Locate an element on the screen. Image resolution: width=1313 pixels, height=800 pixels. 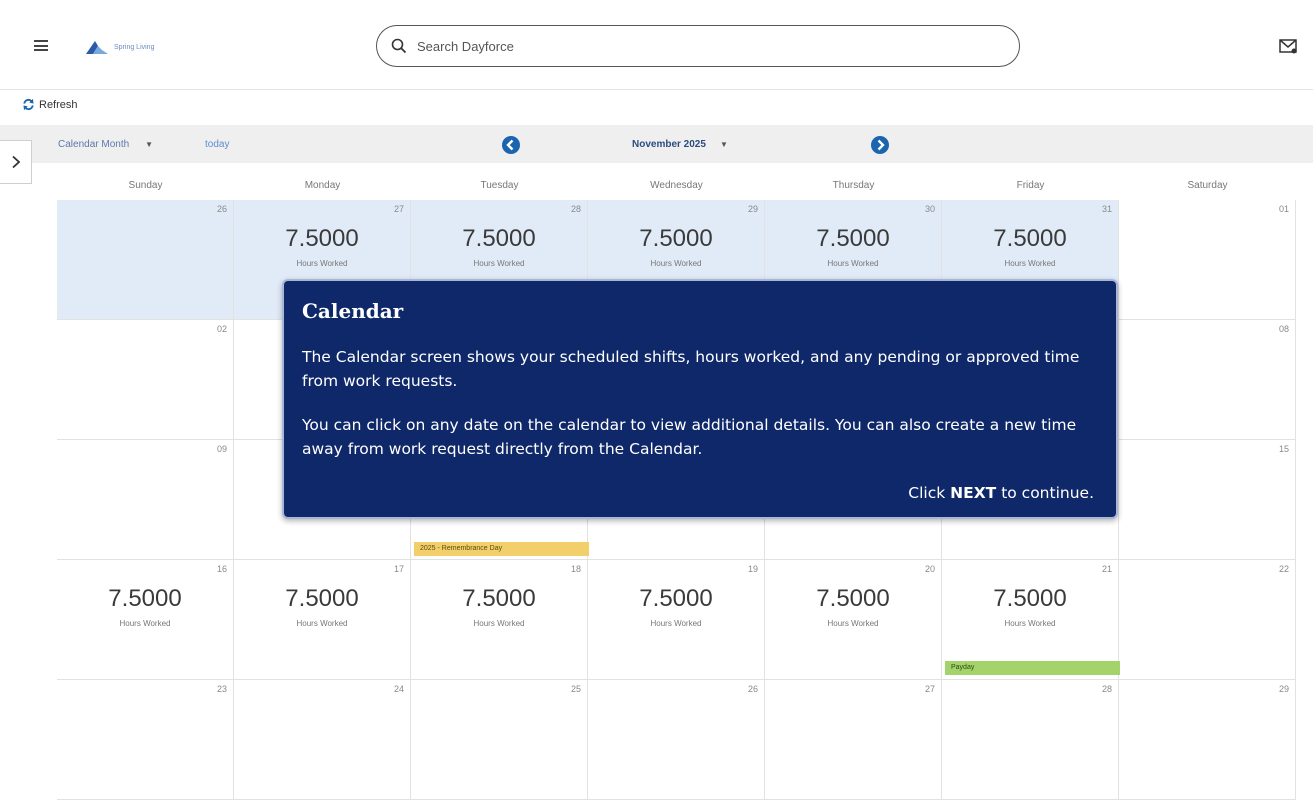
next-month-button is located at coordinates (880, 145).